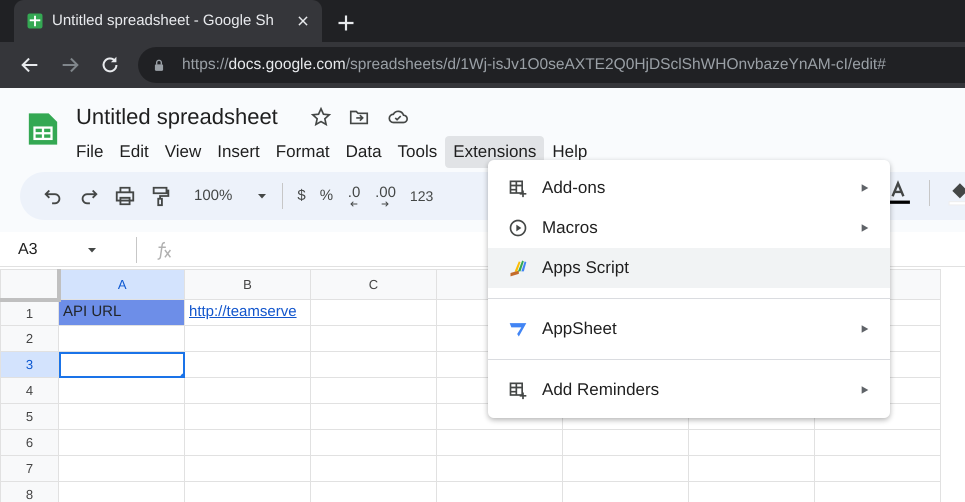 This screenshot has width=965, height=502. Describe the element at coordinates (183, 152) in the screenshot. I see `menu-item: View` at that location.